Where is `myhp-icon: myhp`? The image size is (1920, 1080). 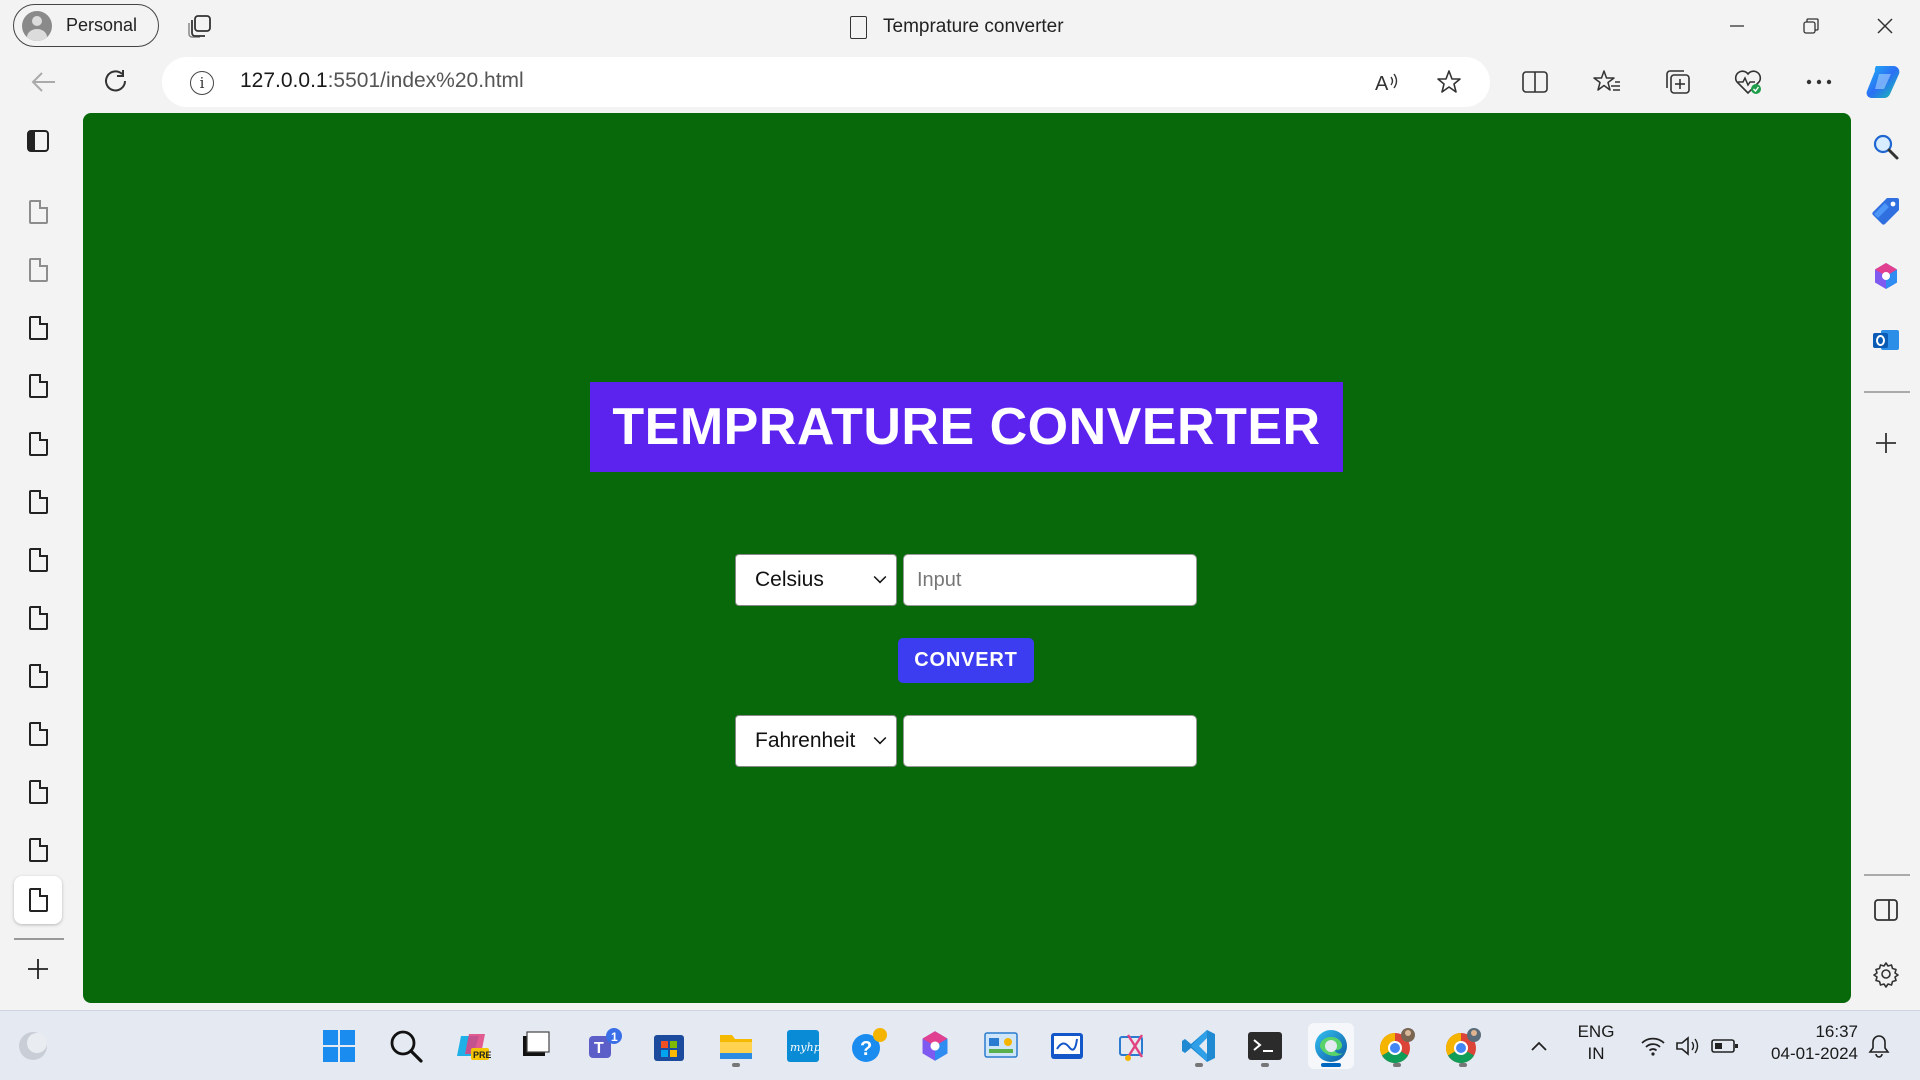 myhp-icon: myhp is located at coordinates (803, 1046).